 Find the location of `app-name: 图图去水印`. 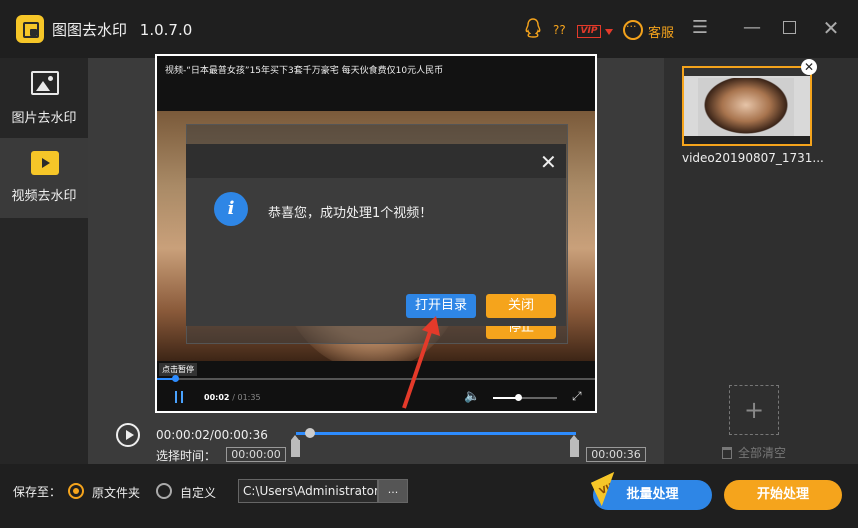

app-name: 图图去水印 is located at coordinates (90, 30).